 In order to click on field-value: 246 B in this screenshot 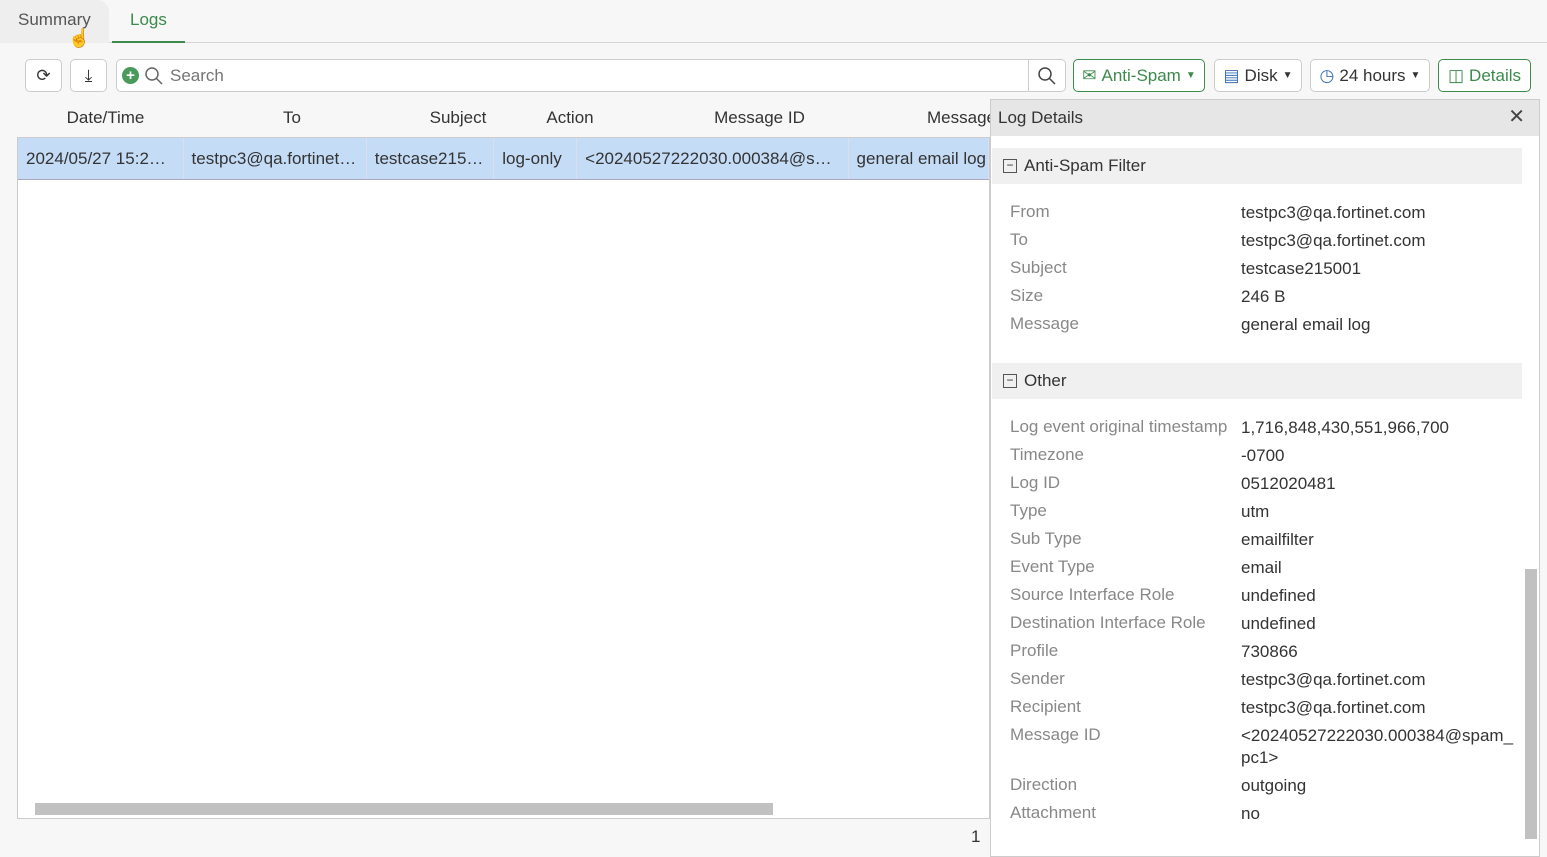, I will do `click(1263, 296)`.